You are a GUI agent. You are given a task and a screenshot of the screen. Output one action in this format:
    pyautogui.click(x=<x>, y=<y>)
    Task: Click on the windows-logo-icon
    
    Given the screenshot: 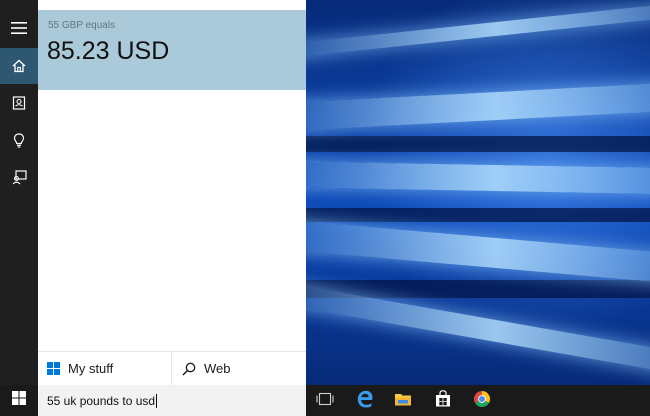 What is the action you would take?
    pyautogui.click(x=53, y=368)
    